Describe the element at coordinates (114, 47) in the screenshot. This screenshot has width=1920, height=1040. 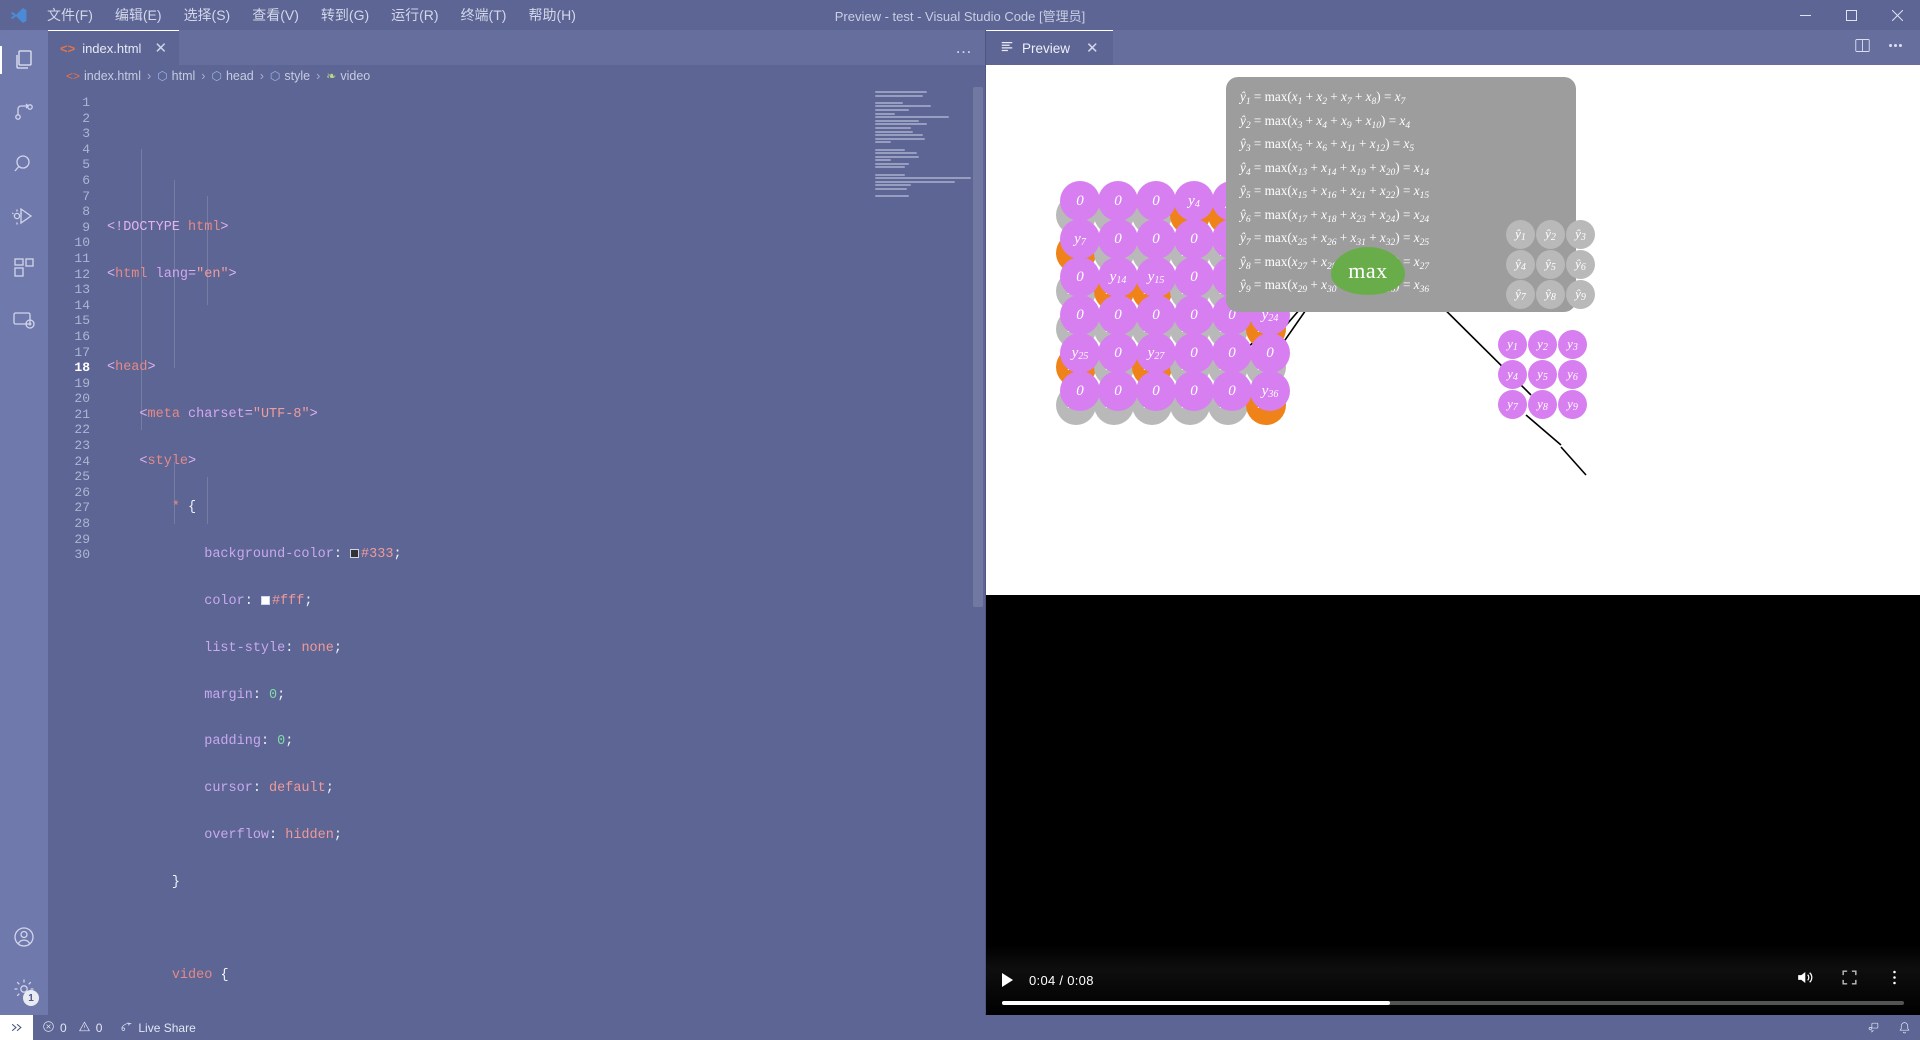
I see `tab-index-html: <> index.html ✕` at that location.